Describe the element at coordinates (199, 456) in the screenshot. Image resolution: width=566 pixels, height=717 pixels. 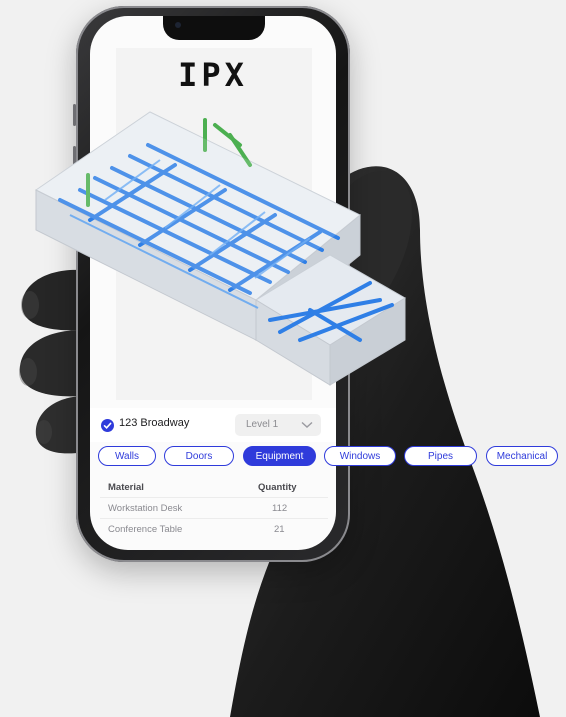
I see `tab-doors: Doors` at that location.